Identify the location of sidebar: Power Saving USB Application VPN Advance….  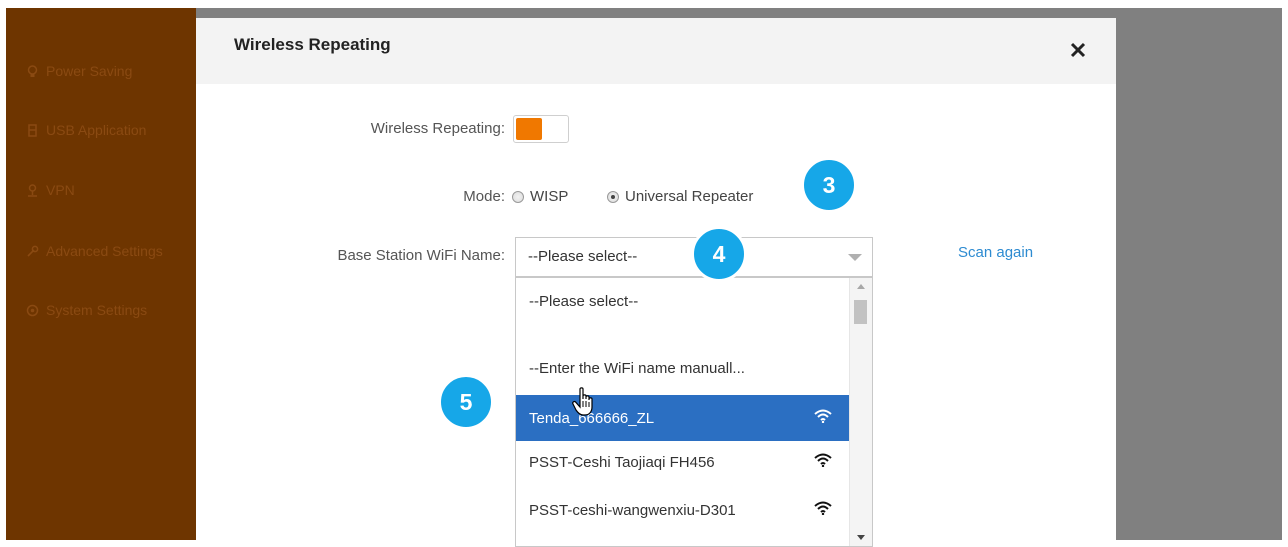
(101, 274).